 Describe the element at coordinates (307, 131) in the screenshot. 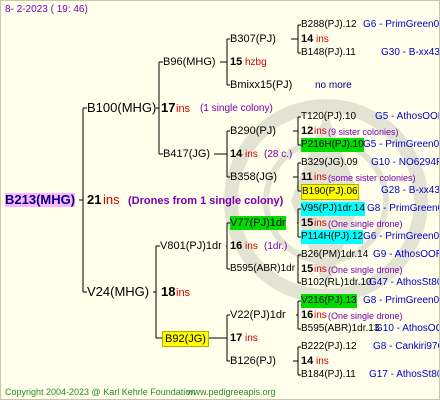

I see `g3-num: 12` at that location.